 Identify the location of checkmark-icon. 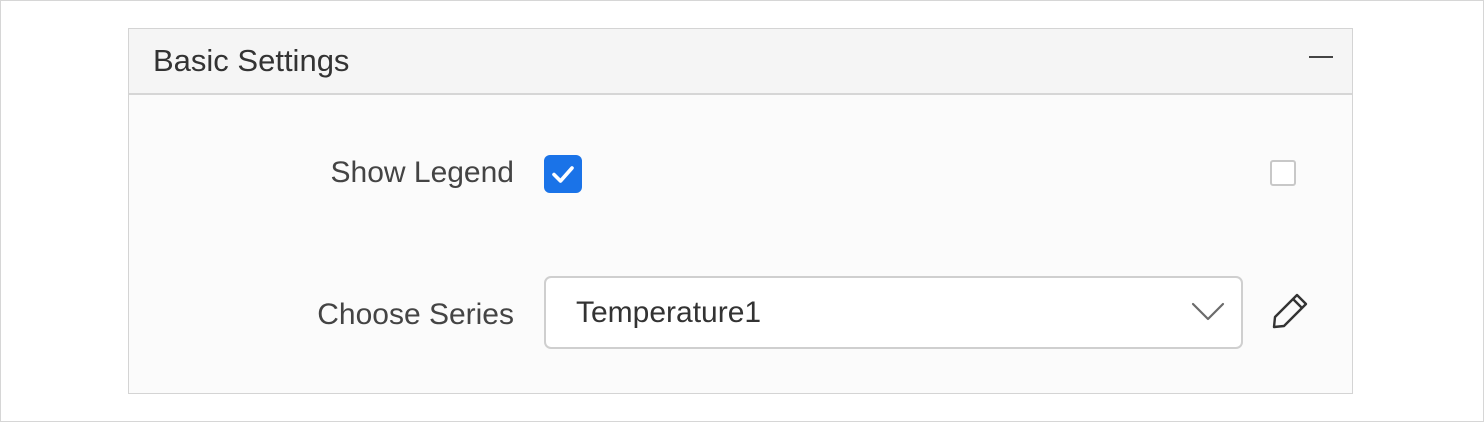
(563, 174).